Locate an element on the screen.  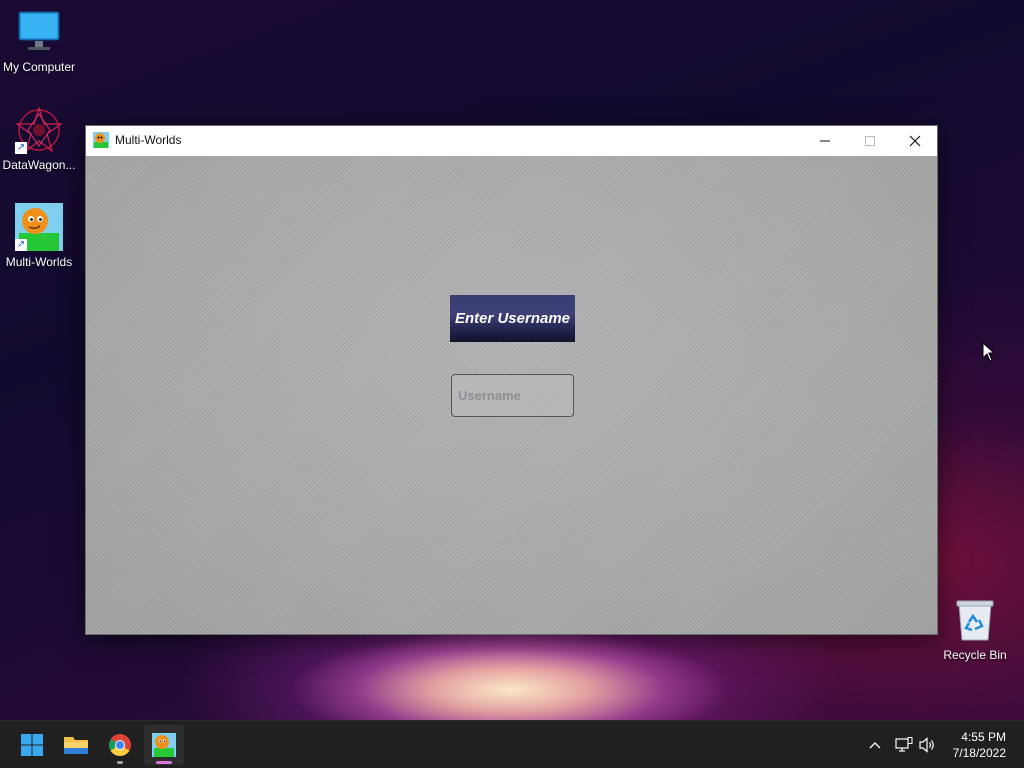
chrome-icon is located at coordinates (120, 745).